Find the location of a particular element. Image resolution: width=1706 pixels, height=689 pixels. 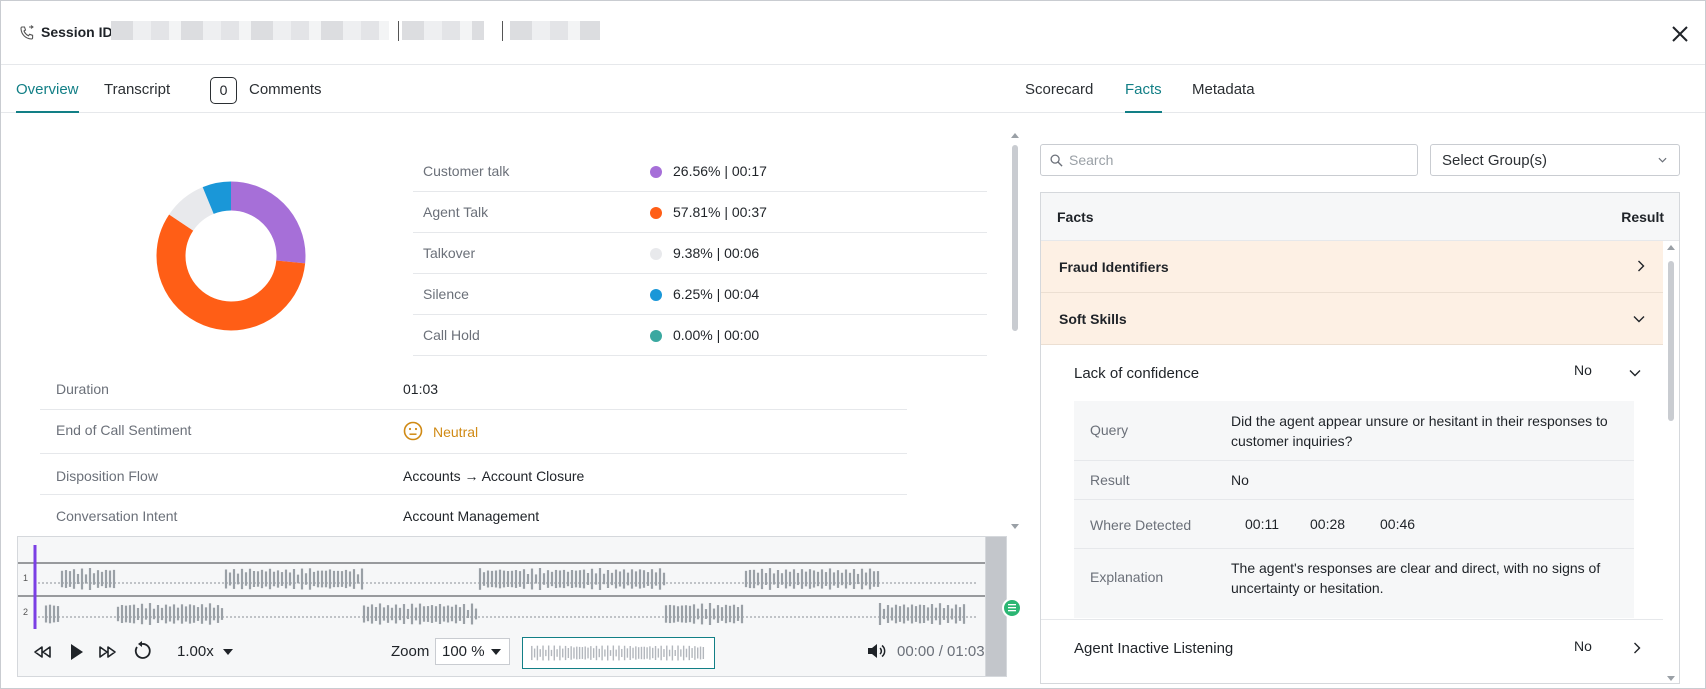

search-icon is located at coordinates (1056, 160).